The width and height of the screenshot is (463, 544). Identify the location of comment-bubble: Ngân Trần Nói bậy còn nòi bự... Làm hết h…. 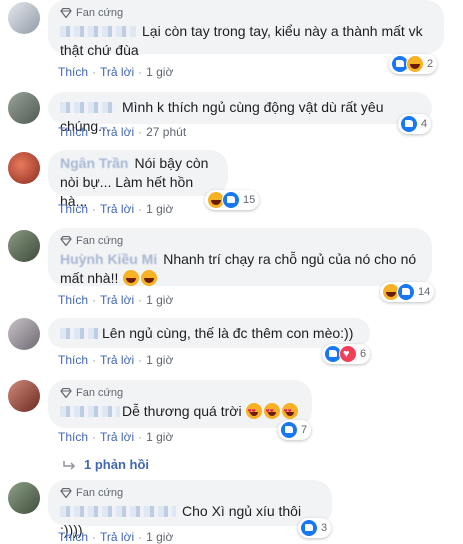
(138, 179).